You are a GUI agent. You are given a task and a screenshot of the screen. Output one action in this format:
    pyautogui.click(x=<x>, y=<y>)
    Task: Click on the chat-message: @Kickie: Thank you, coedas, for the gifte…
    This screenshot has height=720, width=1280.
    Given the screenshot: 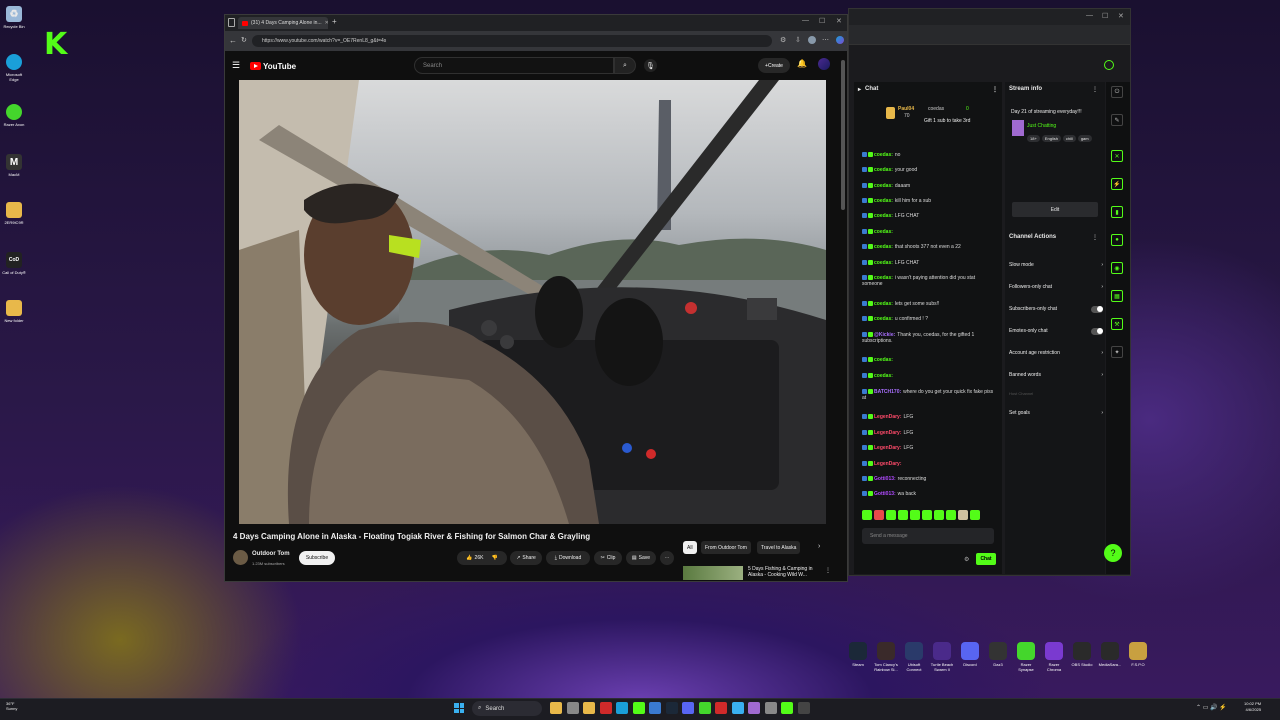 What is the action you would take?
    pyautogui.click(x=929, y=338)
    